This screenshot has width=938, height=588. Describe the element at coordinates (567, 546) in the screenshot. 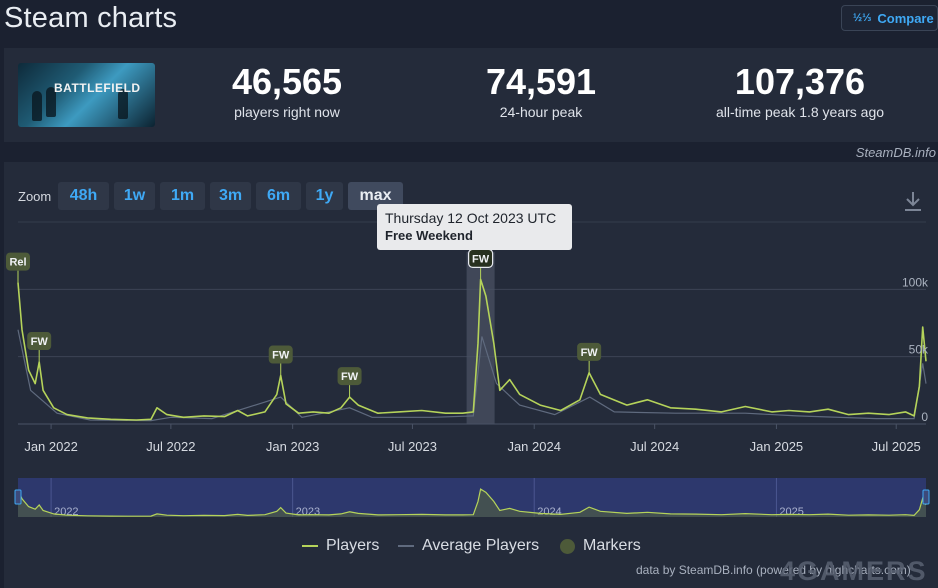

I see `legend-markers-swatch` at that location.